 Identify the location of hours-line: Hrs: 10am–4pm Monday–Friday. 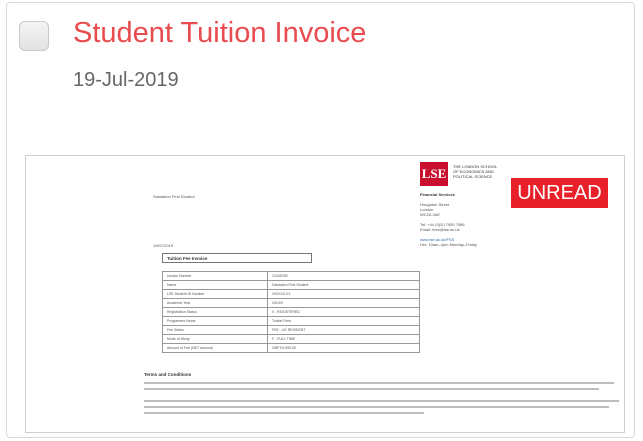
(449, 244).